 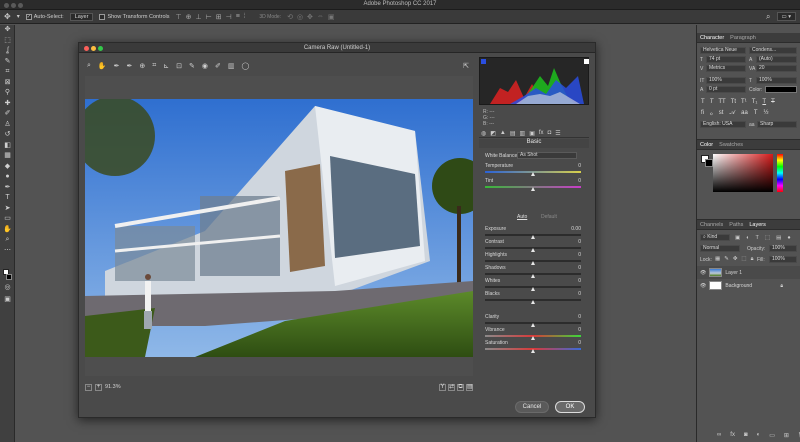 What do you see at coordinates (712, 38) in the screenshot?
I see `tab-character: Character` at bounding box center [712, 38].